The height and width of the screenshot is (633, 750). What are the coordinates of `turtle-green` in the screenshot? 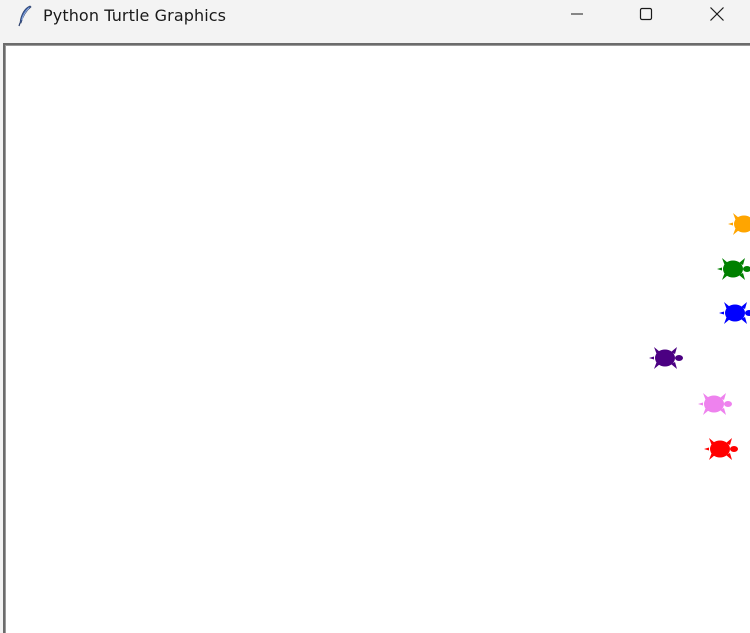 It's located at (732, 269).